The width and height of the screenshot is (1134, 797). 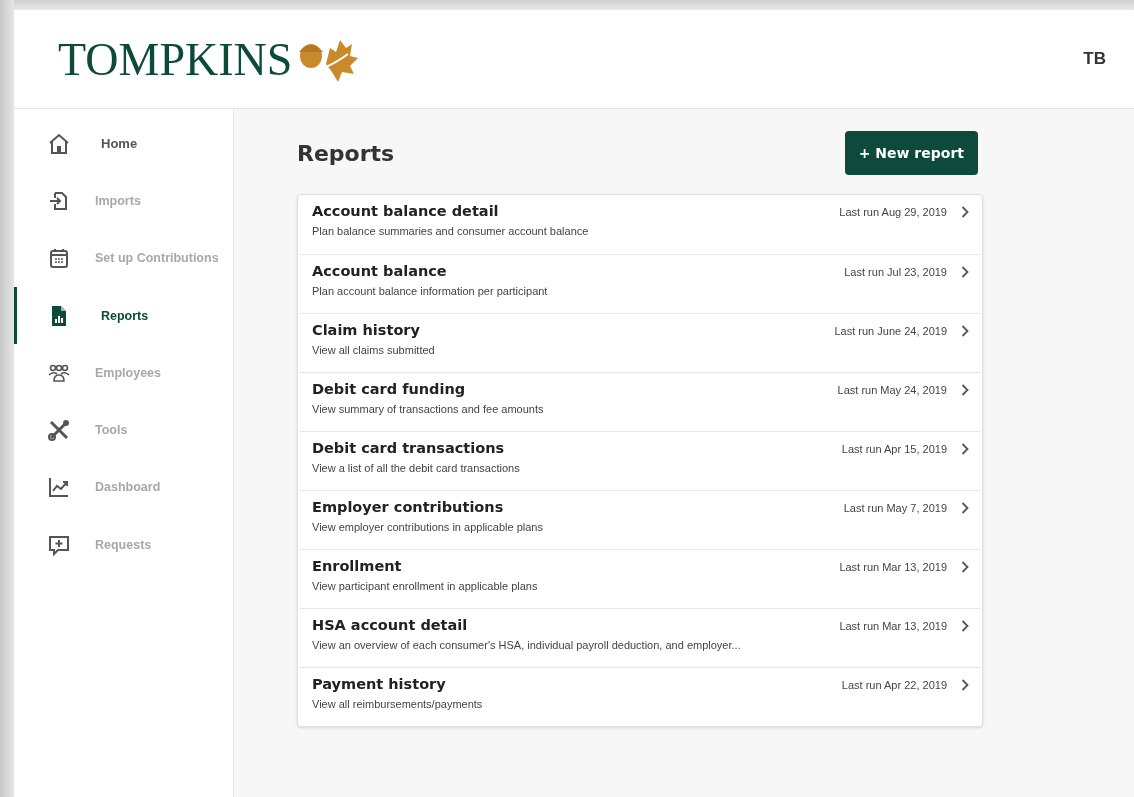 What do you see at coordinates (640, 460) in the screenshot?
I see `report-row: Debit card transactions View a list of all the debit card transactions Last run Apr 15, 2019` at bounding box center [640, 460].